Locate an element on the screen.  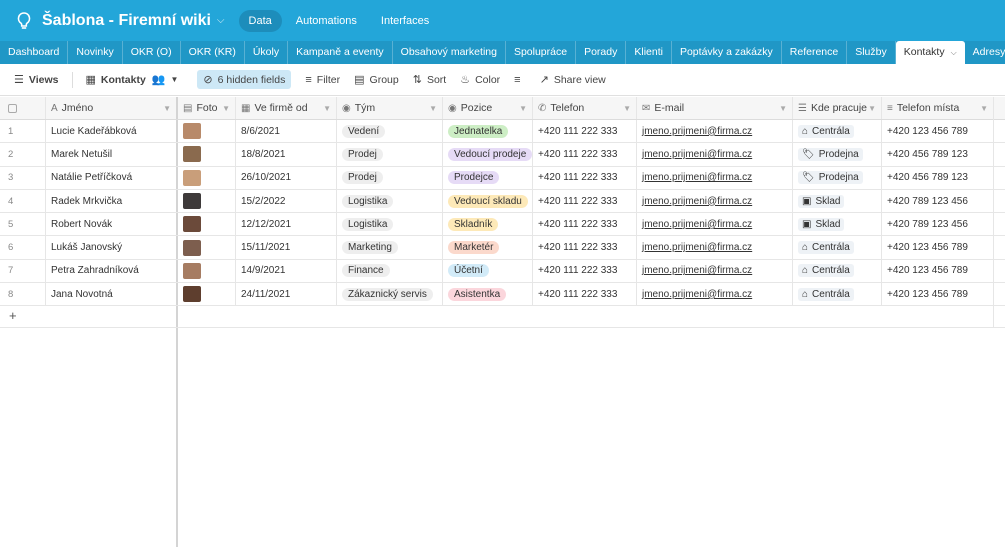
row-number: 8 is located at coordinates (23, 294).